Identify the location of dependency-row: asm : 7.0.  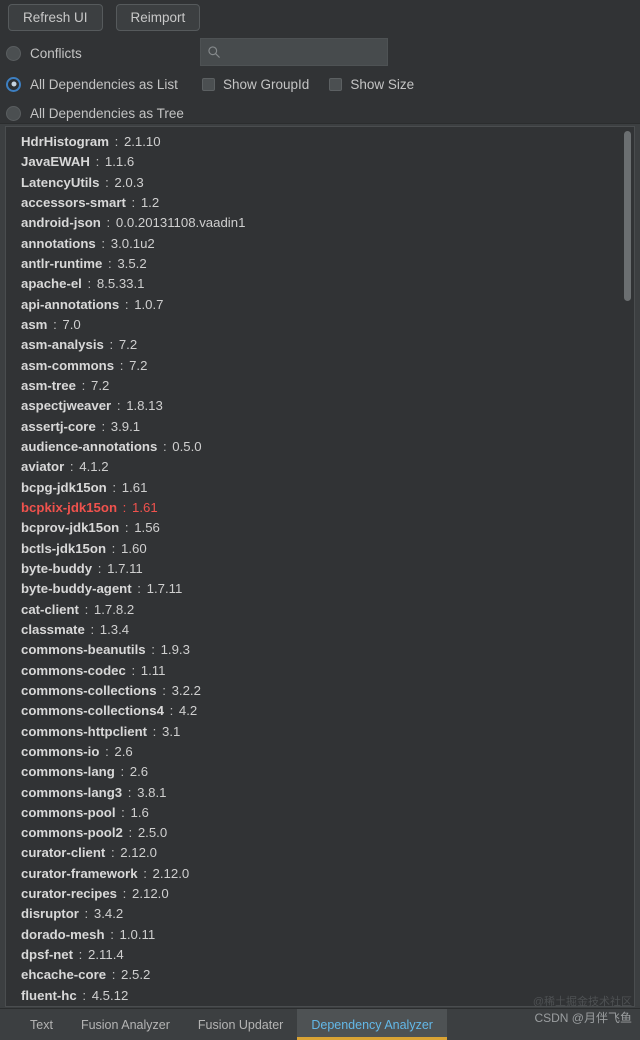
(320, 325).